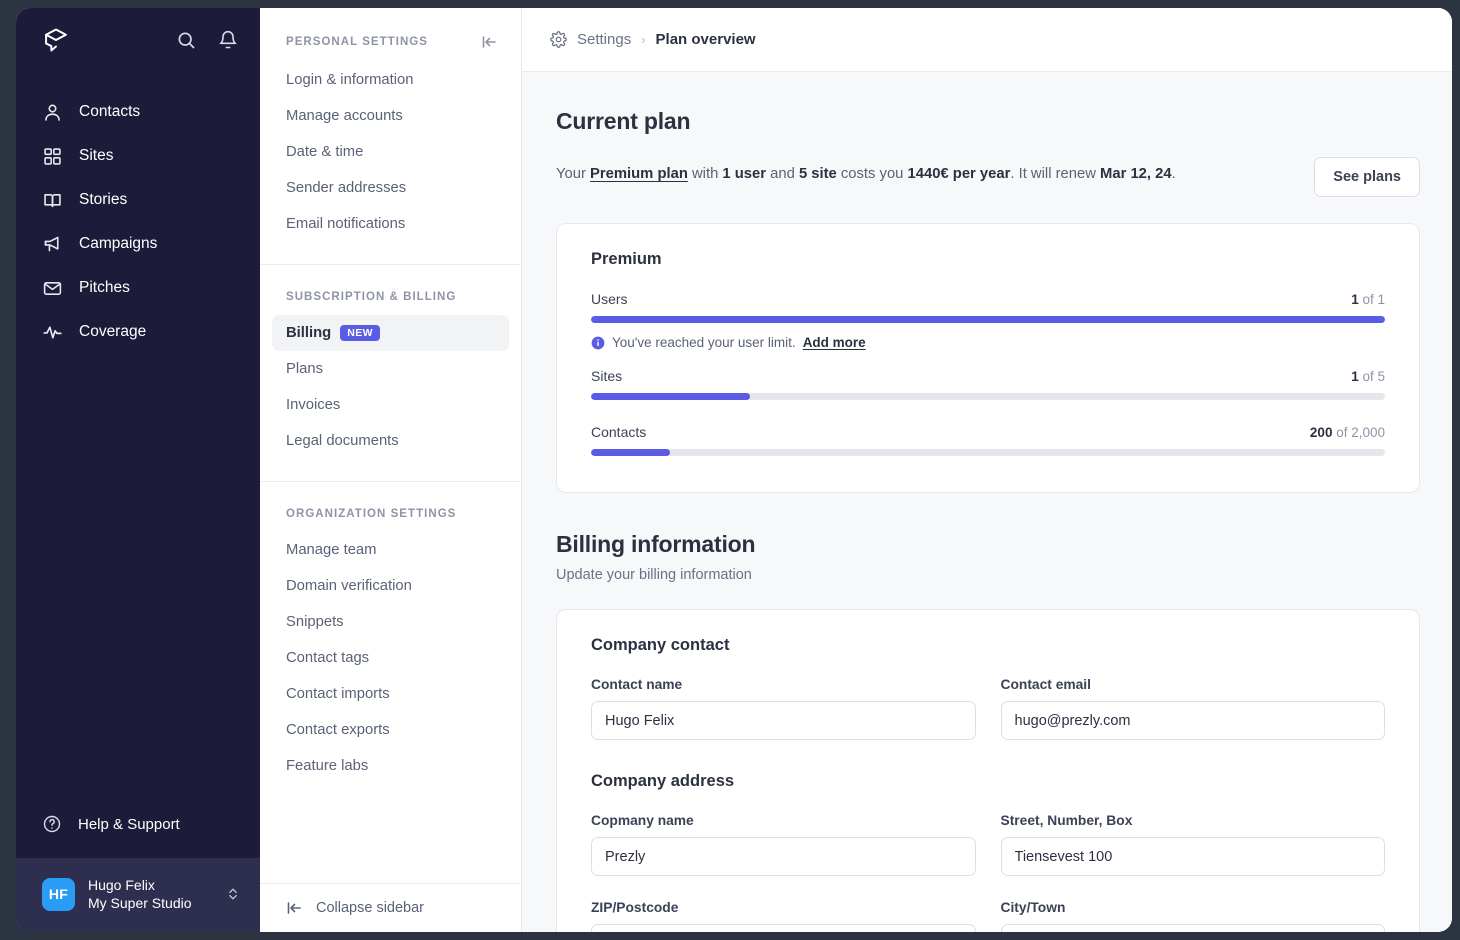  I want to click on settings-item-contact-exports: Contact exports, so click(390, 730).